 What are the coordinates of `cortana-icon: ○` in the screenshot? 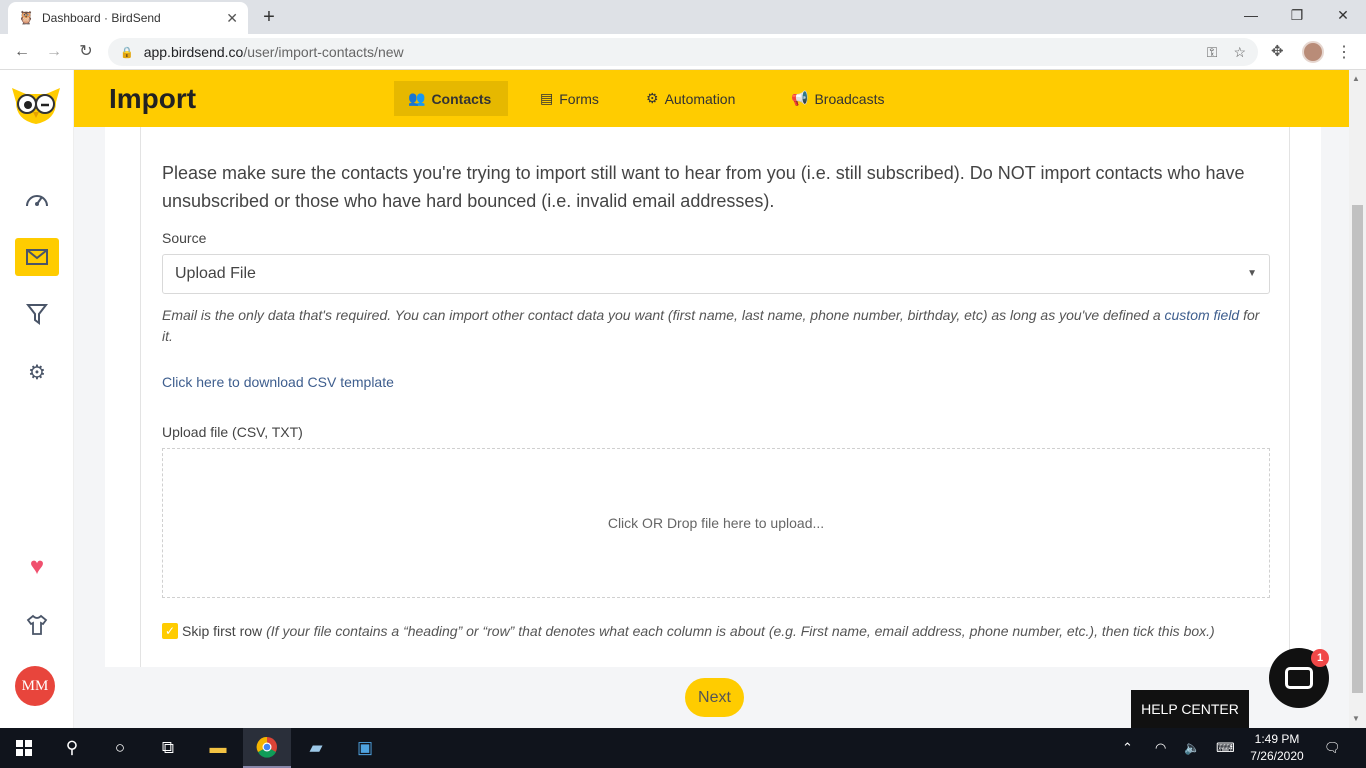 It's located at (120, 748).